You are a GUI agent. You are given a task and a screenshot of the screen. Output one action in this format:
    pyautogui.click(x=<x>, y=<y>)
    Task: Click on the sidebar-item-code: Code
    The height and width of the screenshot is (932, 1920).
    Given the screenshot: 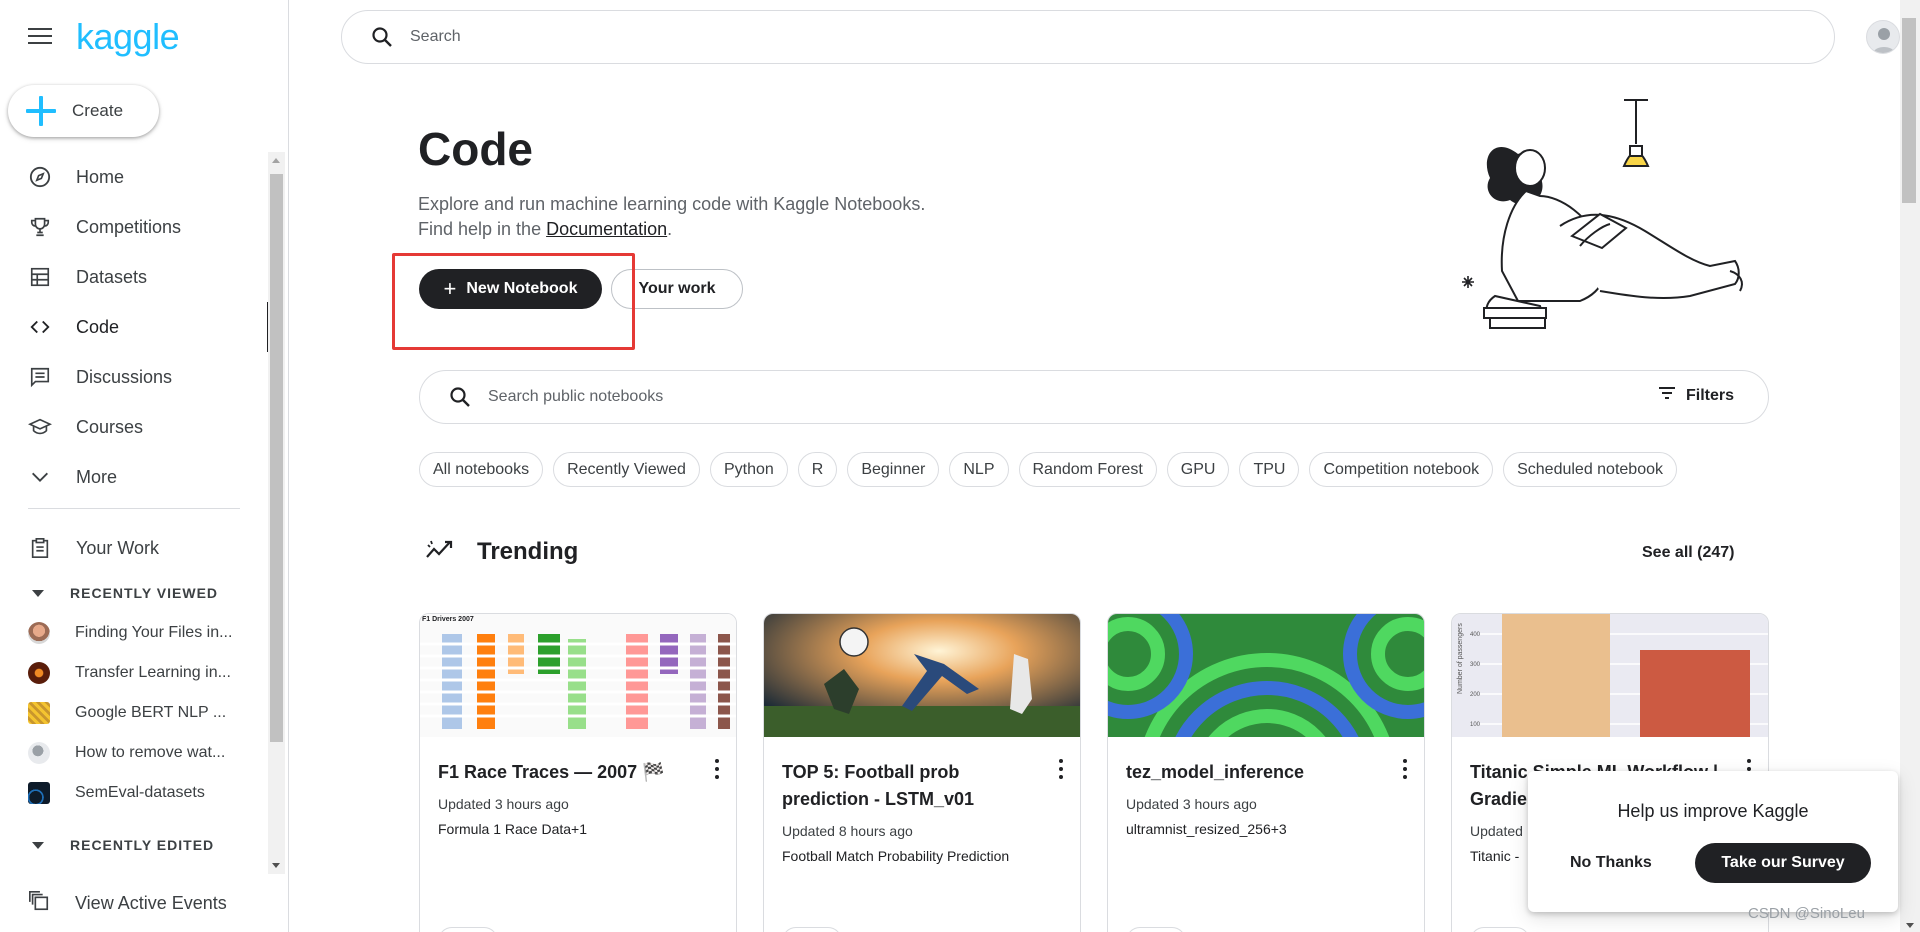 What is the action you would take?
    pyautogui.click(x=135, y=327)
    